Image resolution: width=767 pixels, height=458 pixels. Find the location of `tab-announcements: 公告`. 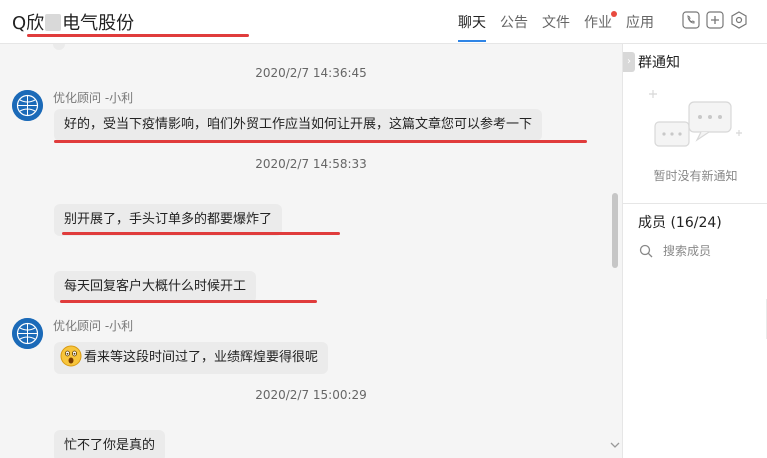

tab-announcements: 公告 is located at coordinates (514, 27).